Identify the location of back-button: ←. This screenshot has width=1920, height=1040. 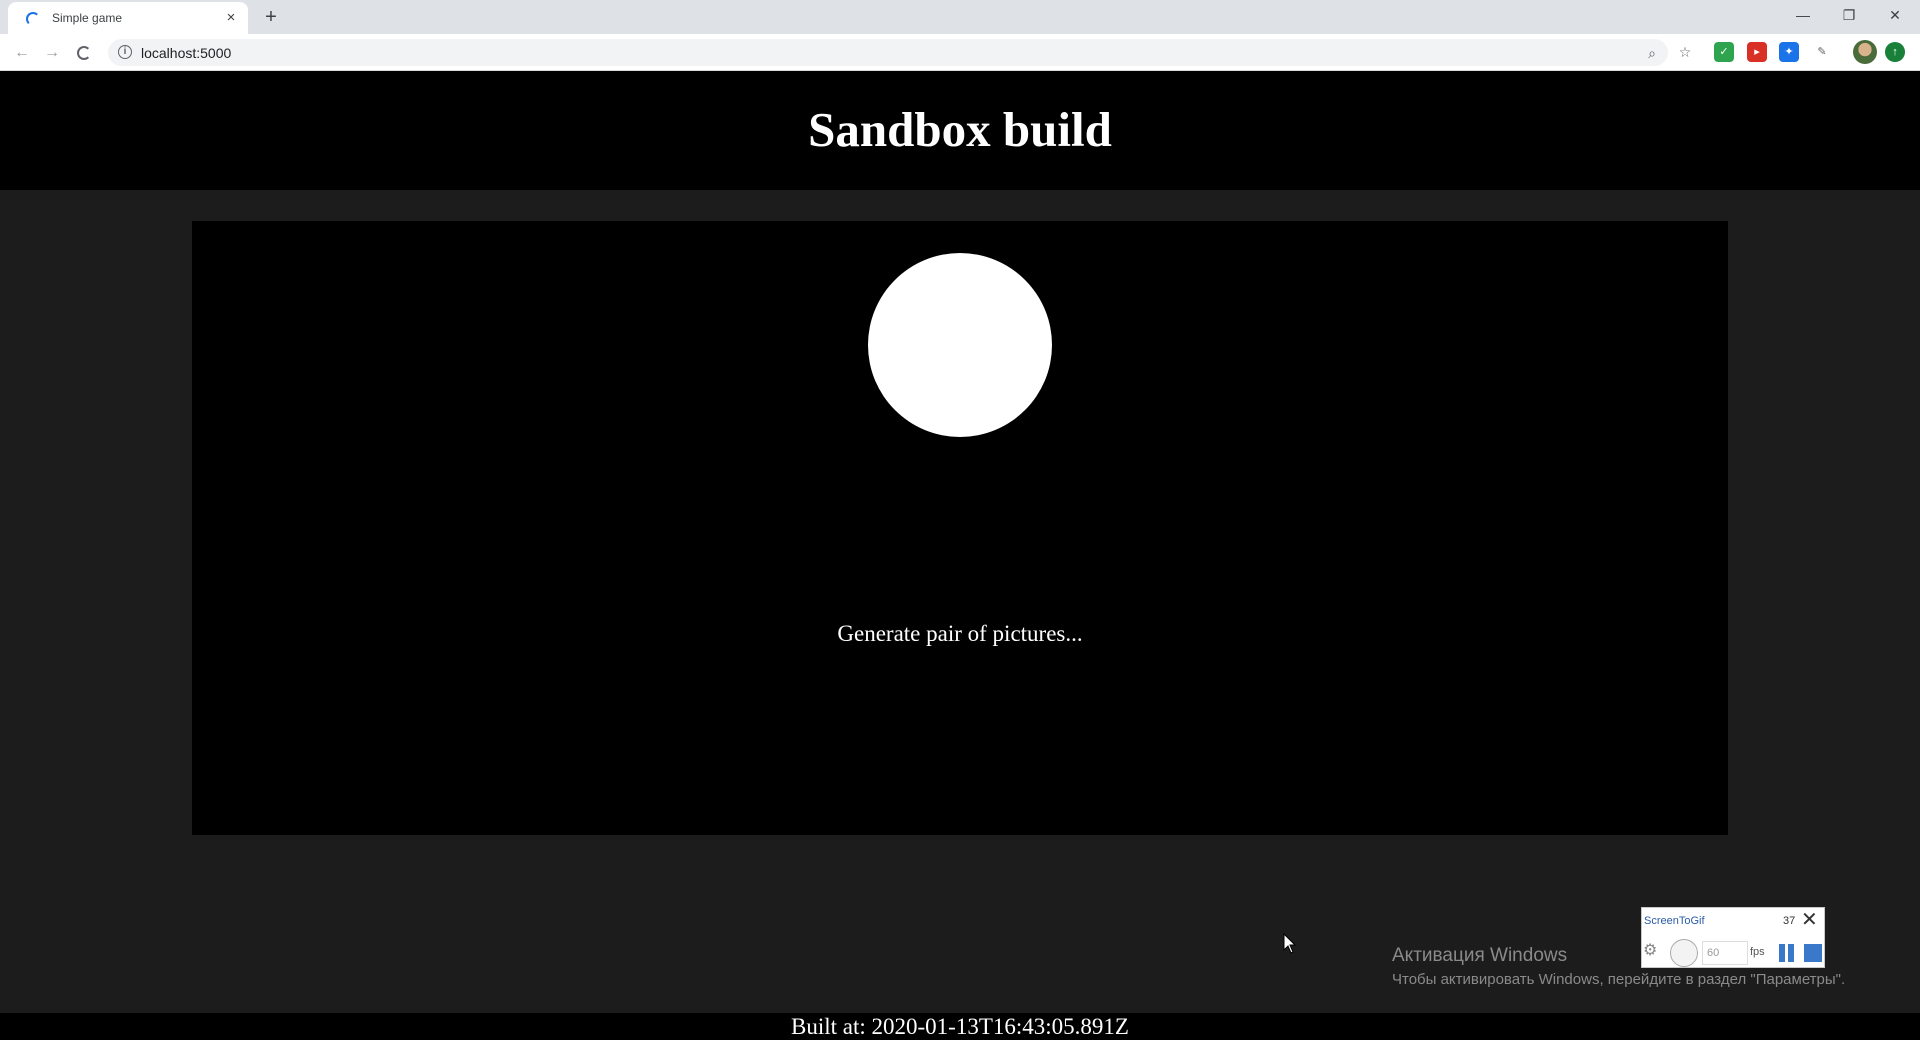
(22, 53).